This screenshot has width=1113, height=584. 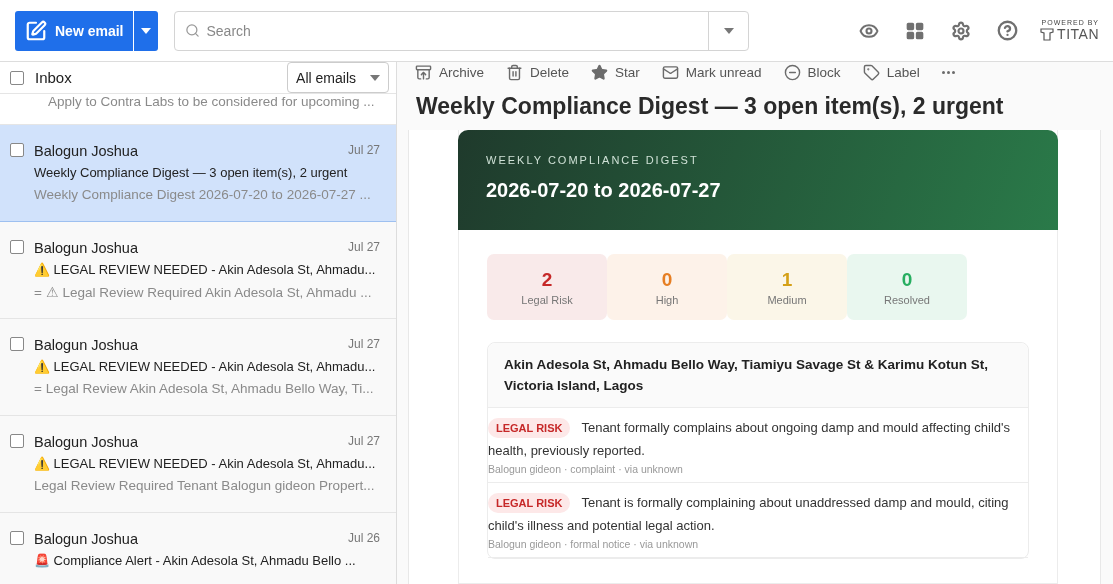 What do you see at coordinates (787, 279) in the screenshot?
I see `stat-value: 1` at bounding box center [787, 279].